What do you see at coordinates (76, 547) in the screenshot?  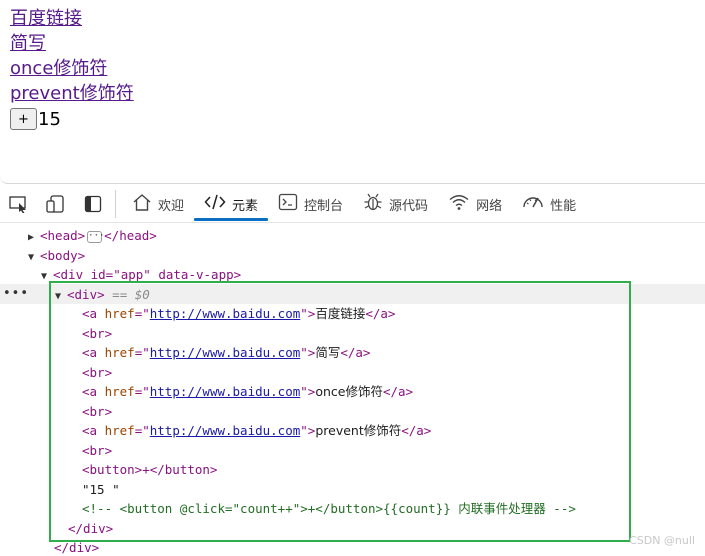 I see `tree-node-app-div-close: </div>` at bounding box center [76, 547].